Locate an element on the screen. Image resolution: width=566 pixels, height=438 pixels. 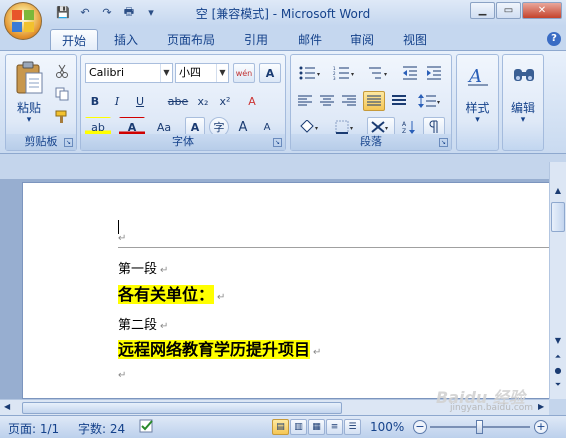
tab-references: 引用 is located at coordinates (256, 39).